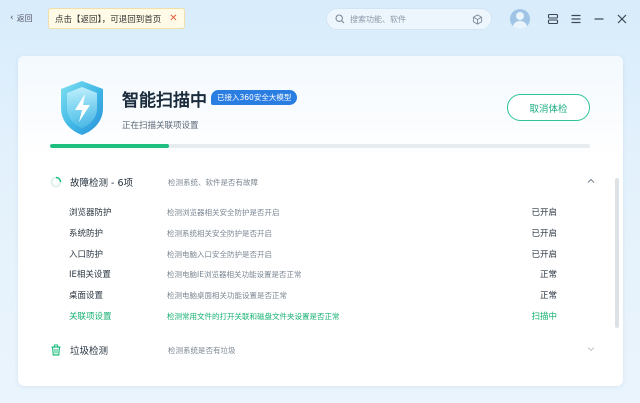  I want to click on menu-icon, so click(576, 19).